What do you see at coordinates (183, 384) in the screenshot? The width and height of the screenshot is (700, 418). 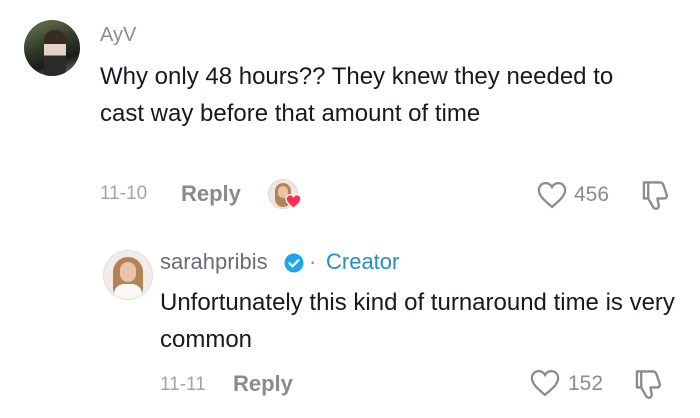 I see `reply-date: 11-11` at bounding box center [183, 384].